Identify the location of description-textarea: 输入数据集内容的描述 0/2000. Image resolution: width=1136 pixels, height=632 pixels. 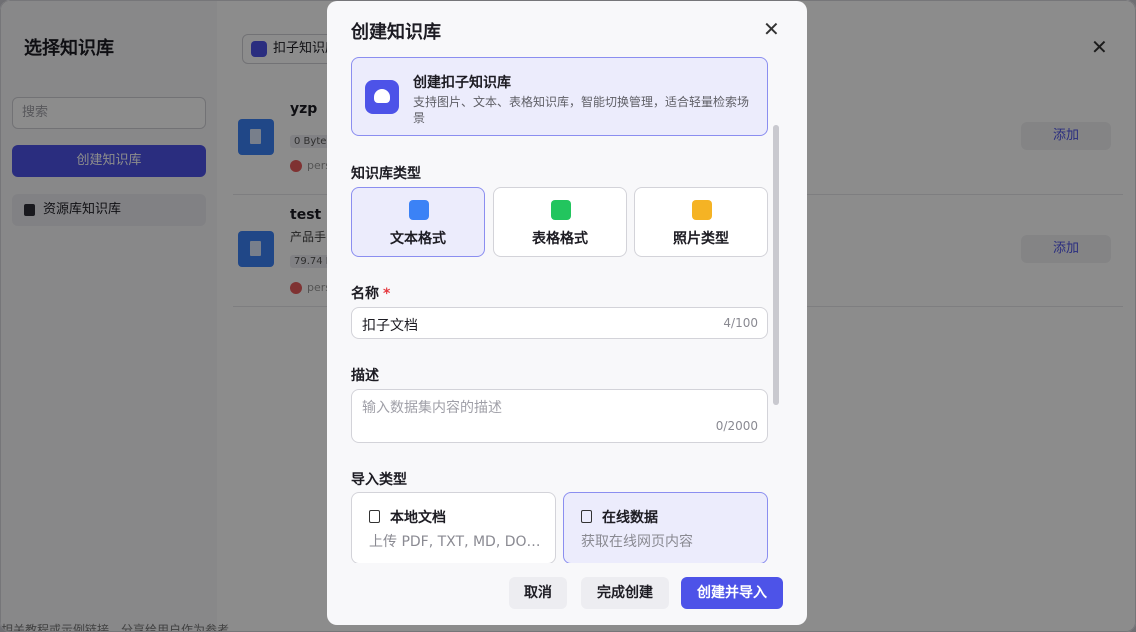
(559, 416).